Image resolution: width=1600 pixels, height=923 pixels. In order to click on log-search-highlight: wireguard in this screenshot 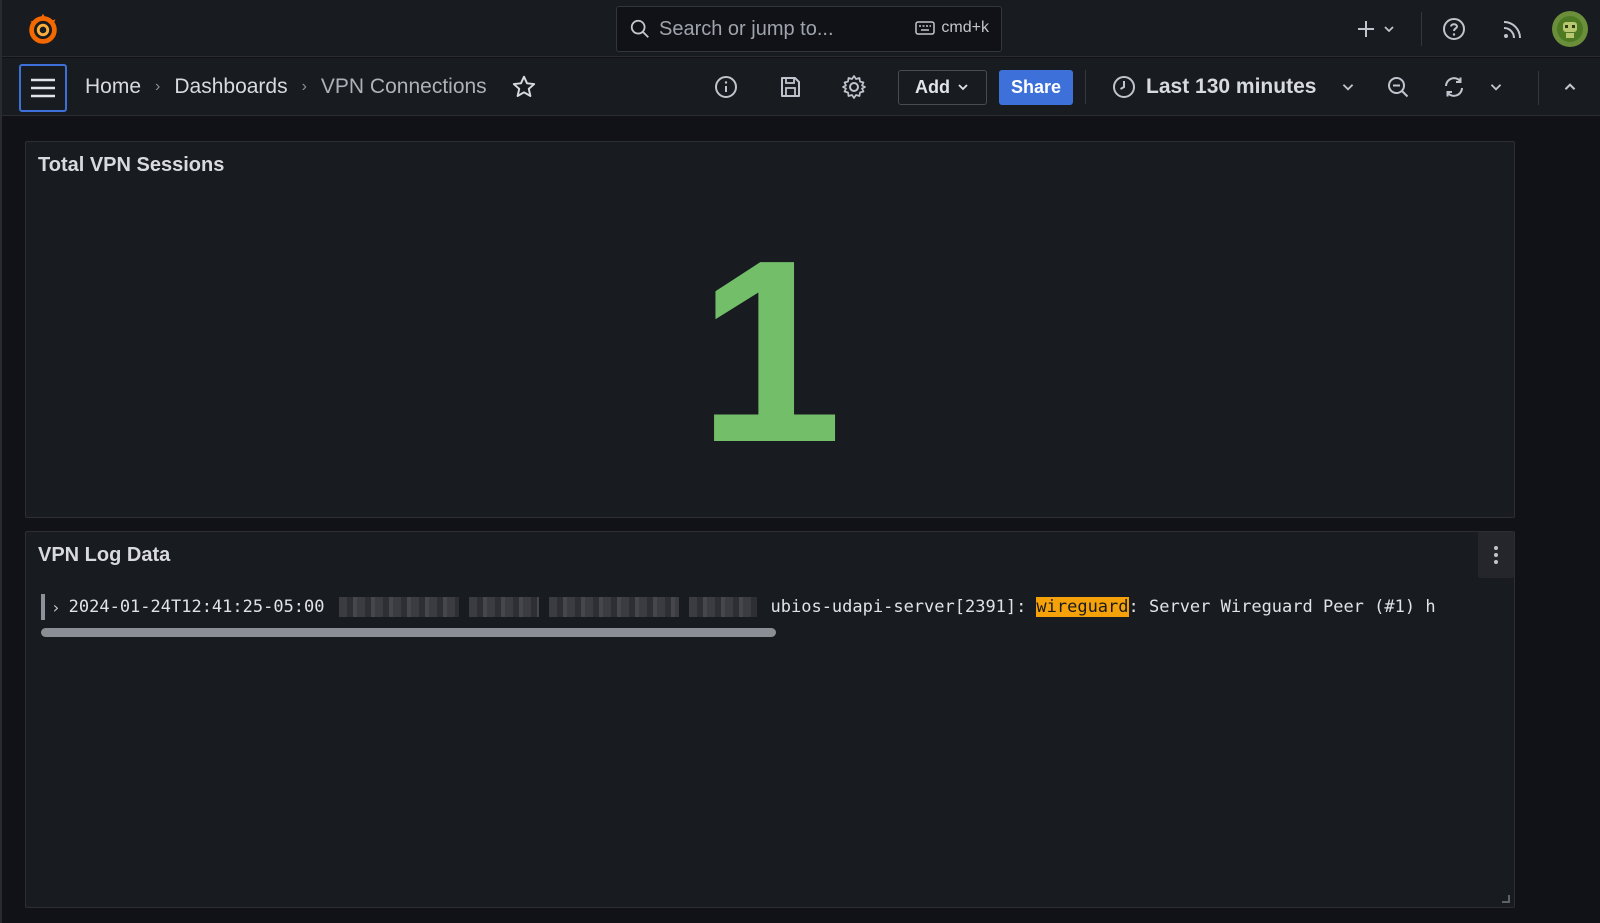, I will do `click(1082, 607)`.